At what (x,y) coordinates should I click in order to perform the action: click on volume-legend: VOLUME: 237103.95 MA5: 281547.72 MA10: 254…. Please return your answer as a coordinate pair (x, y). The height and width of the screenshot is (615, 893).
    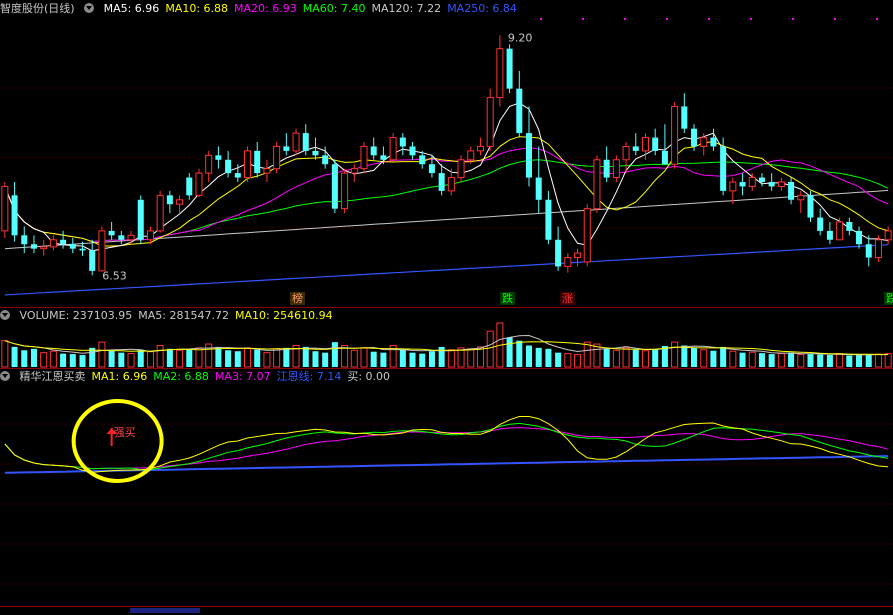
    Looking at the image, I should click on (179, 315).